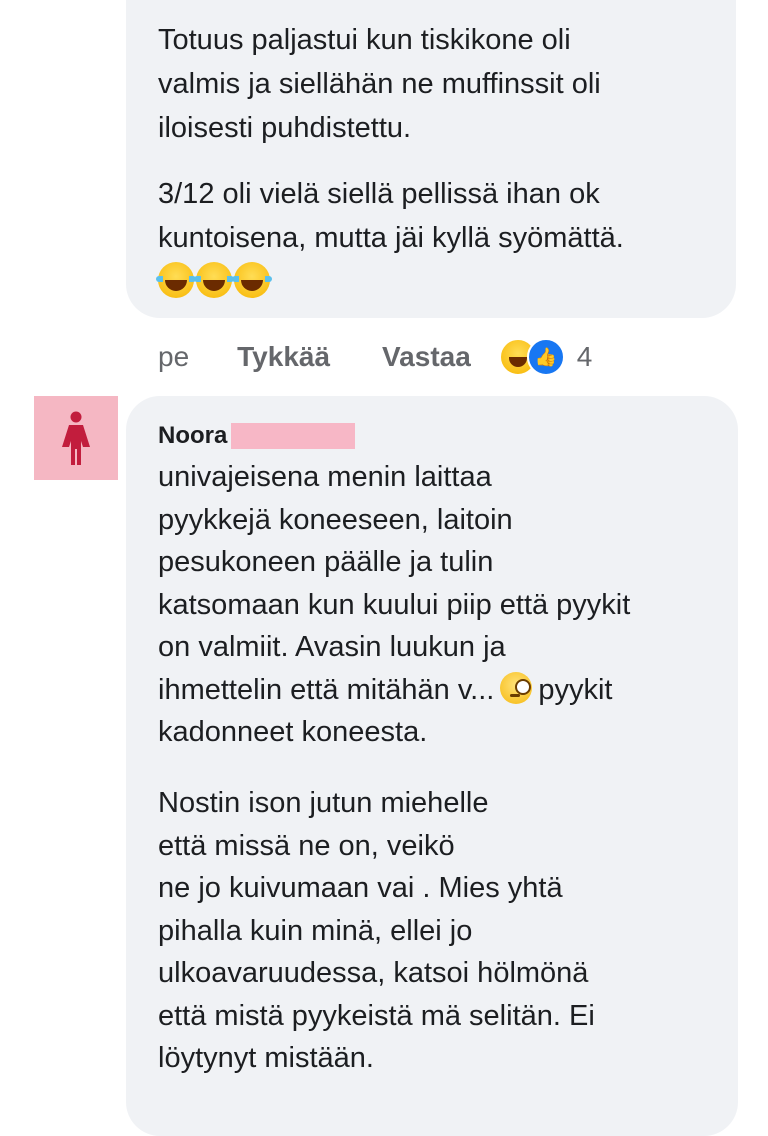 This screenshot has width=768, height=1136. I want to click on female-person-icon, so click(76, 438).